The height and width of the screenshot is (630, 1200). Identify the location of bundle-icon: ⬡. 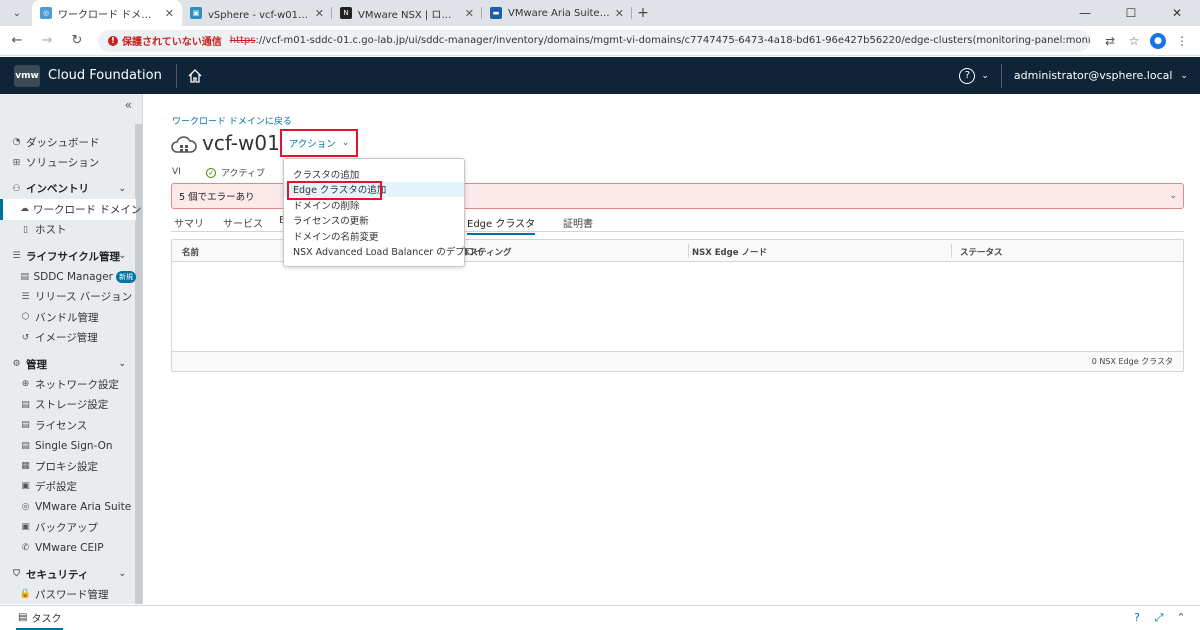
(25, 317).